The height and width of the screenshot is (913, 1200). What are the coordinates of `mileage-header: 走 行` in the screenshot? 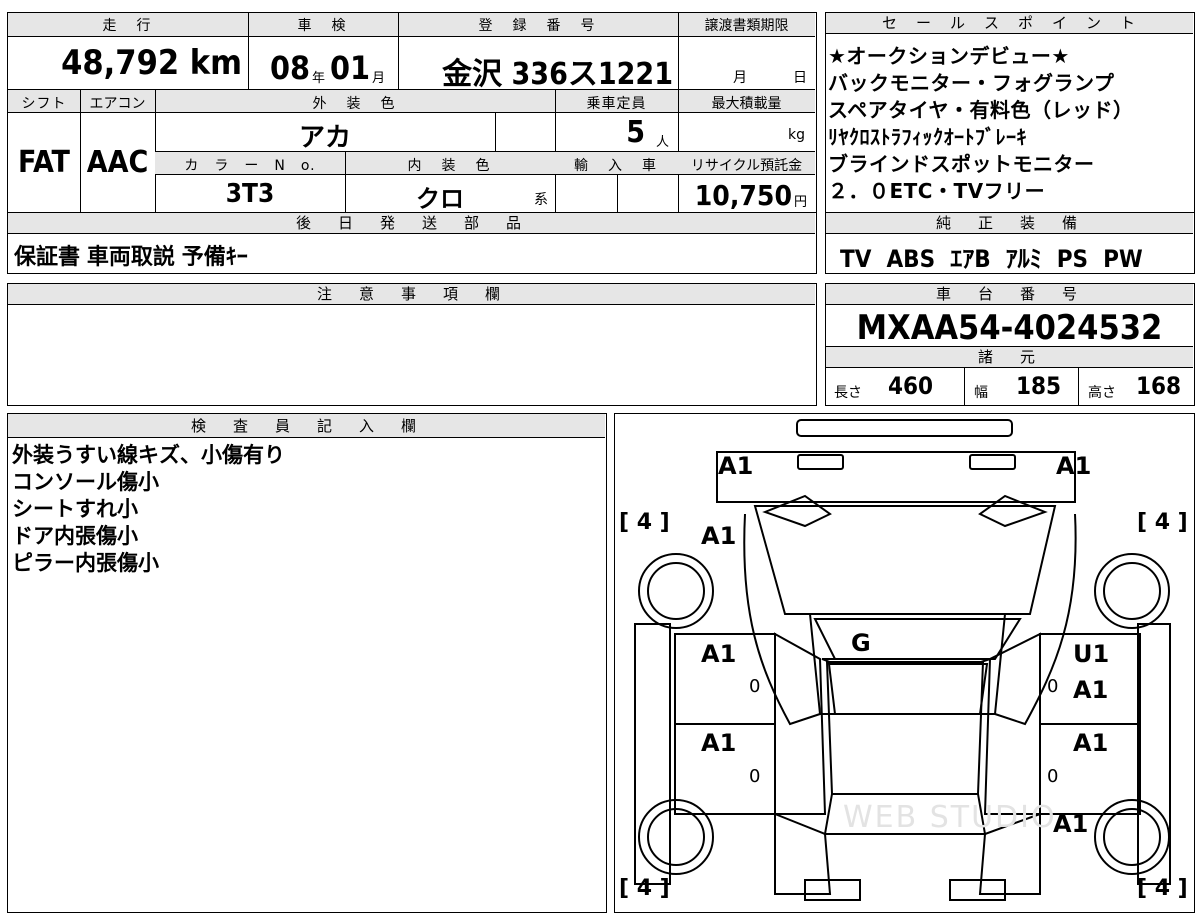 It's located at (128, 26).